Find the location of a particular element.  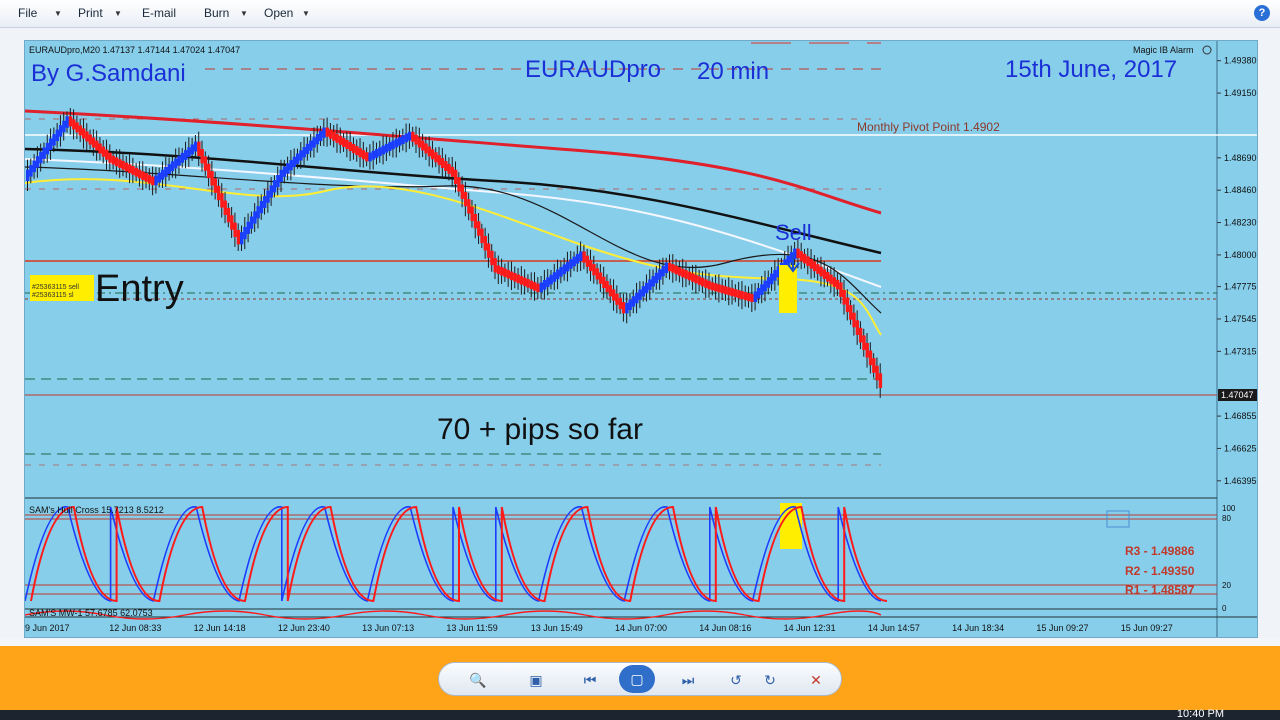

price-tick-label: 1.48230 is located at coordinates (1240, 223).